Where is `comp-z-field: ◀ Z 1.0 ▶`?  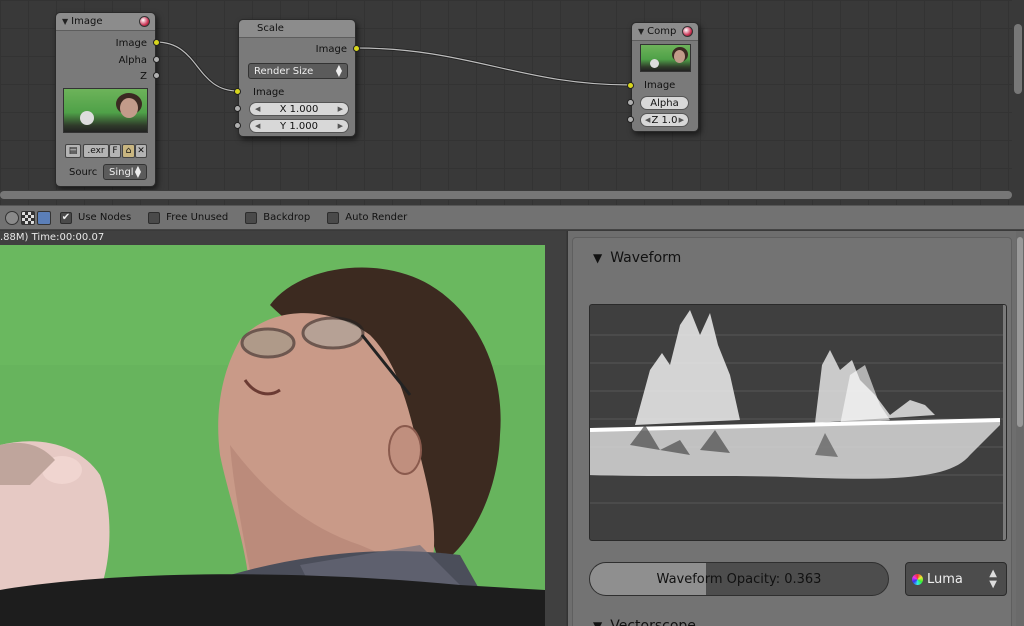
comp-z-field: ◀ Z 1.0 ▶ is located at coordinates (664, 120).